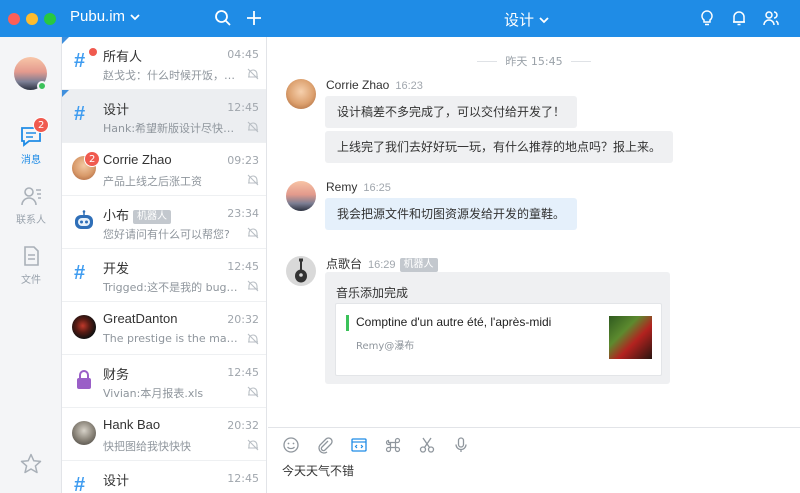  What do you see at coordinates (31, 145) in the screenshot?
I see `rail-item-messages: 消息` at bounding box center [31, 145].